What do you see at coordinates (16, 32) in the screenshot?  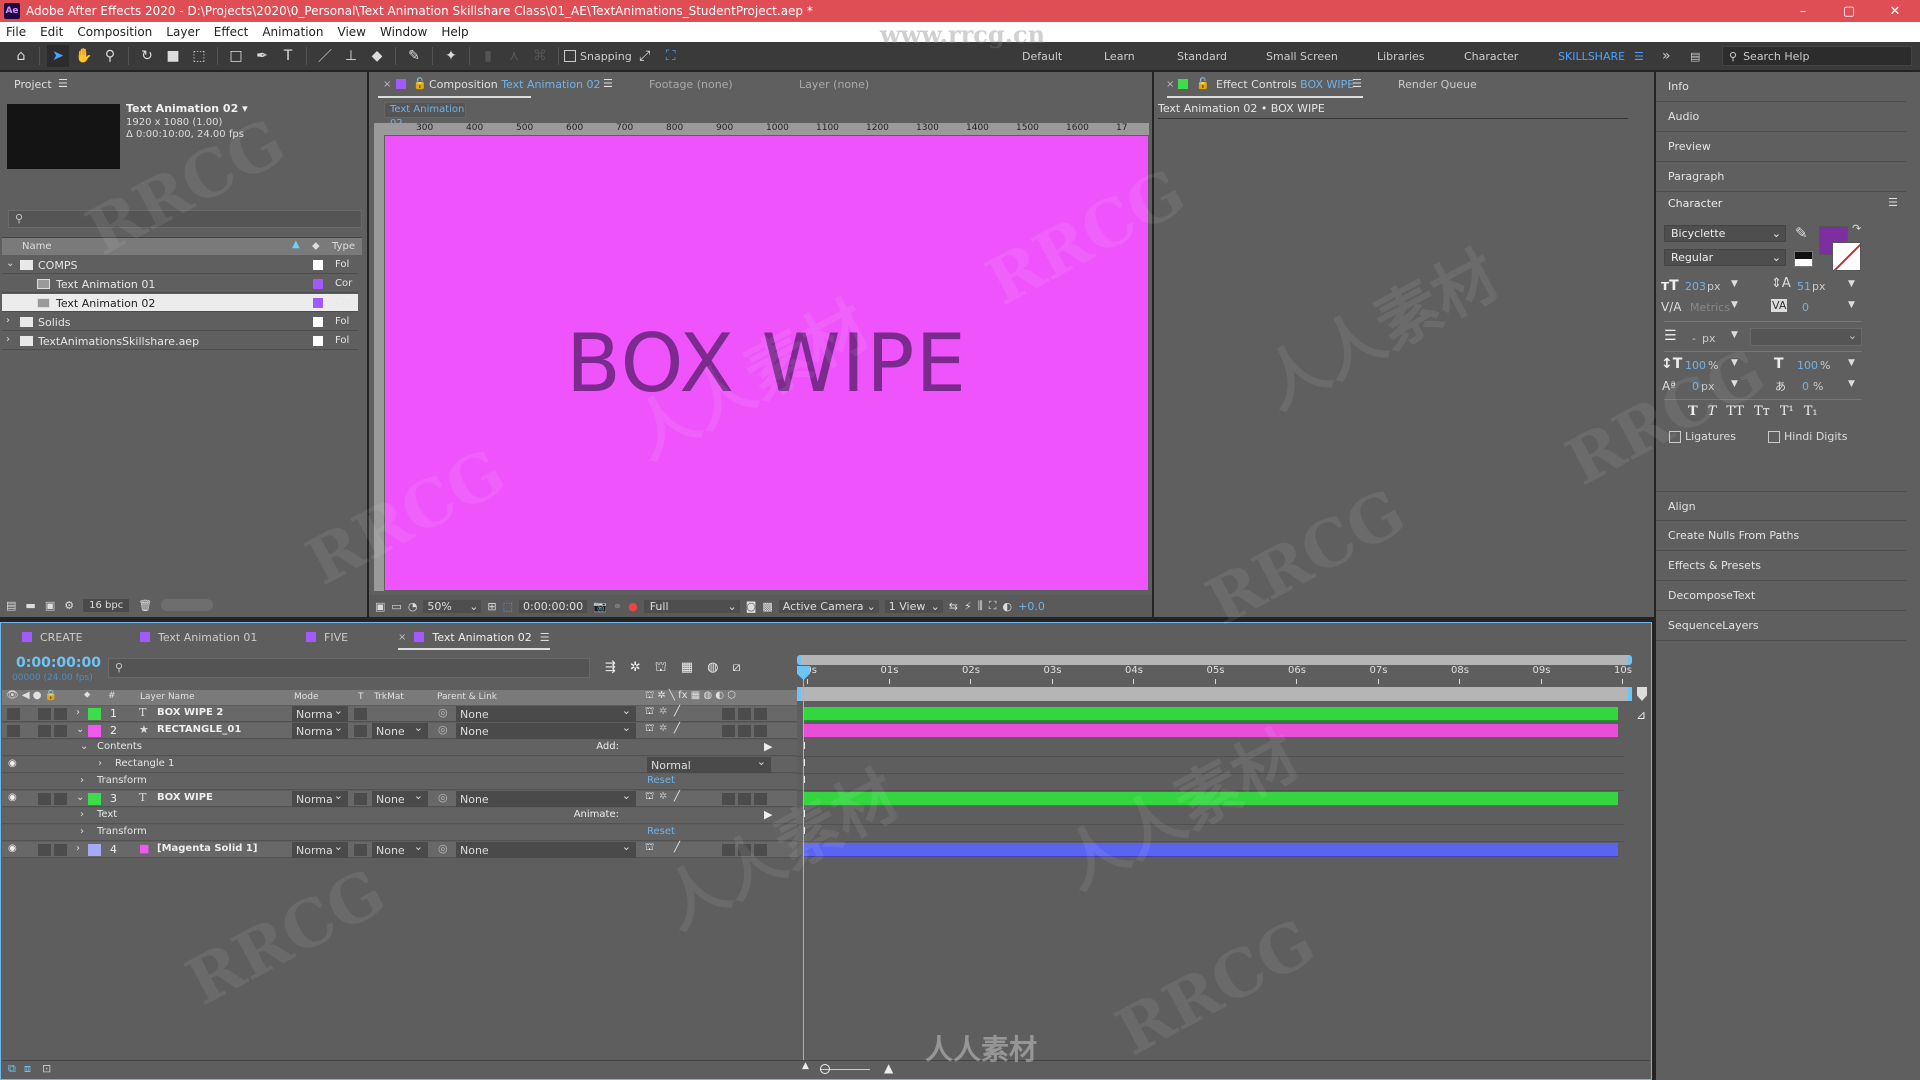 I see `menu-file: File` at bounding box center [16, 32].